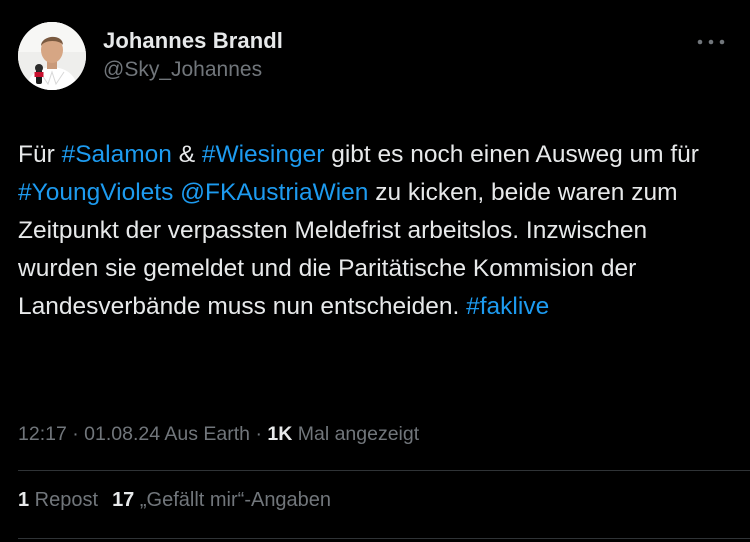 This screenshot has width=750, height=542. What do you see at coordinates (42, 434) in the screenshot?
I see `tweet-time: 12:17` at bounding box center [42, 434].